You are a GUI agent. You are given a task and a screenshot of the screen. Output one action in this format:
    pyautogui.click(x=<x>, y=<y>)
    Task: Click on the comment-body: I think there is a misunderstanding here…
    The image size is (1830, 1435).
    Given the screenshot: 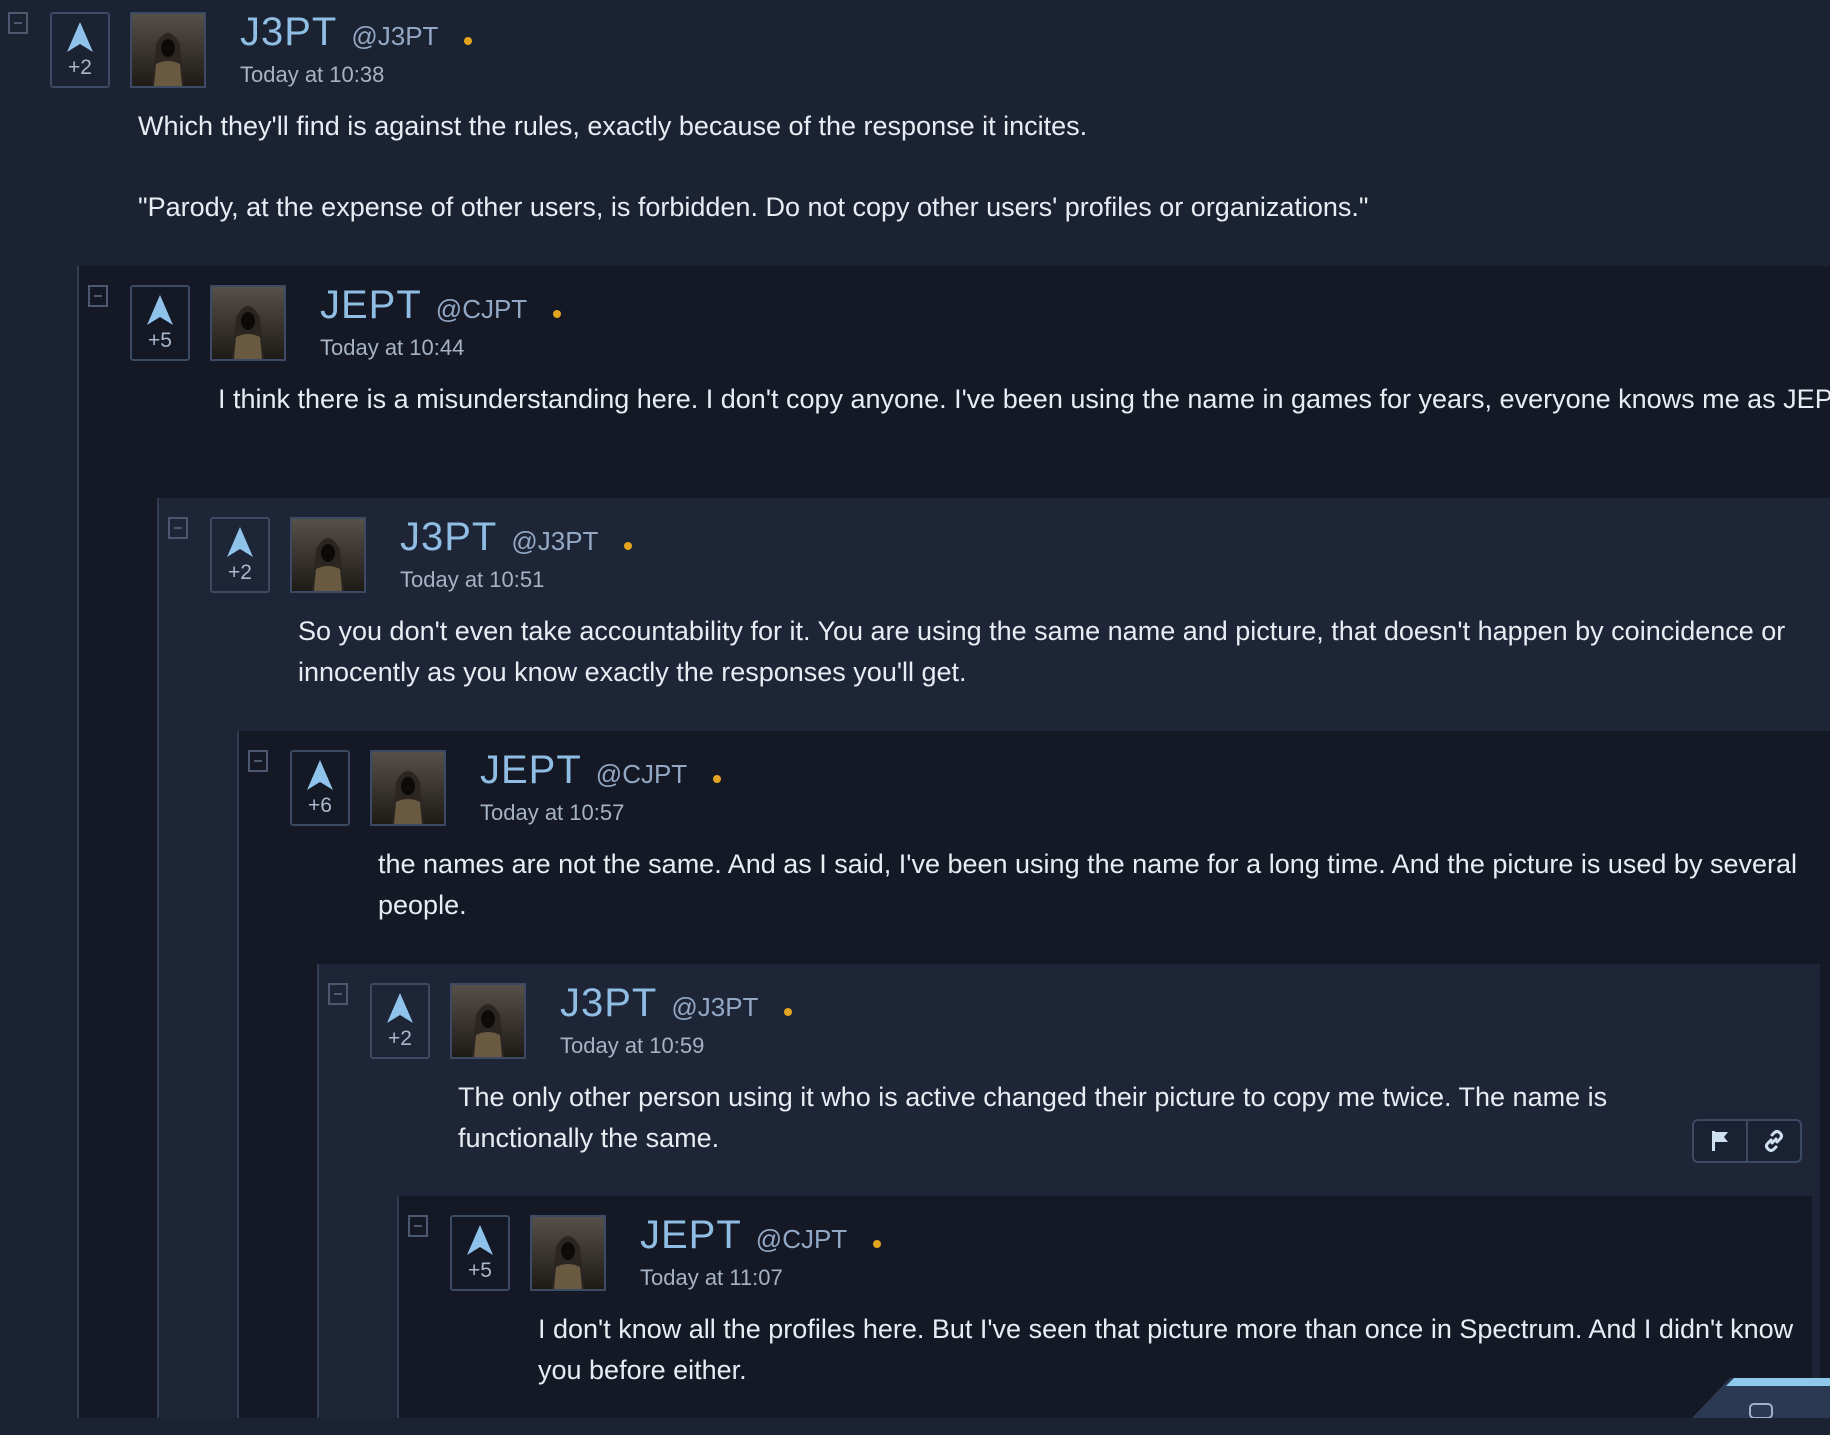 What is the action you would take?
    pyautogui.click(x=1024, y=399)
    